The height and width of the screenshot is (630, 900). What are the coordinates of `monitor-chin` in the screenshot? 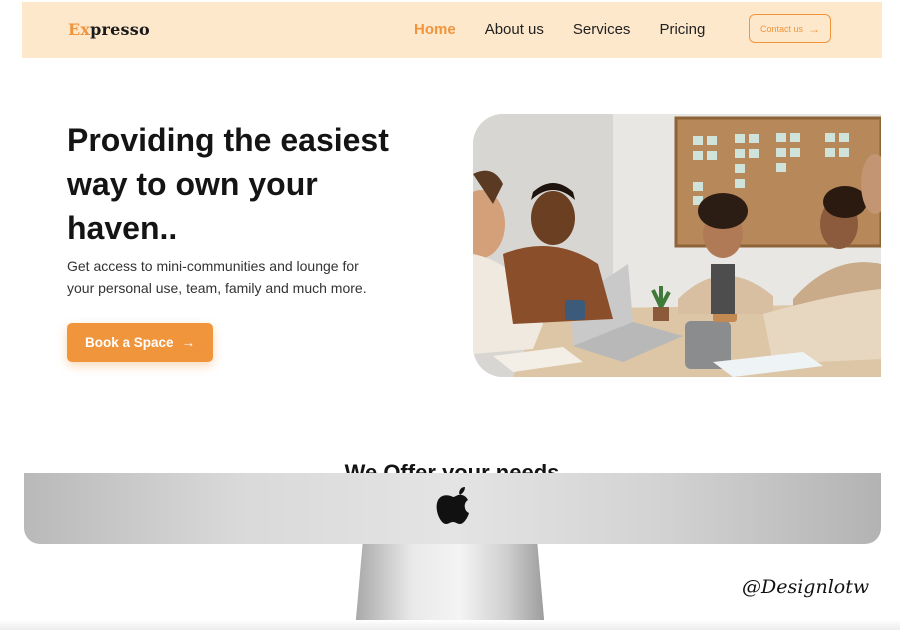 It's located at (452, 508).